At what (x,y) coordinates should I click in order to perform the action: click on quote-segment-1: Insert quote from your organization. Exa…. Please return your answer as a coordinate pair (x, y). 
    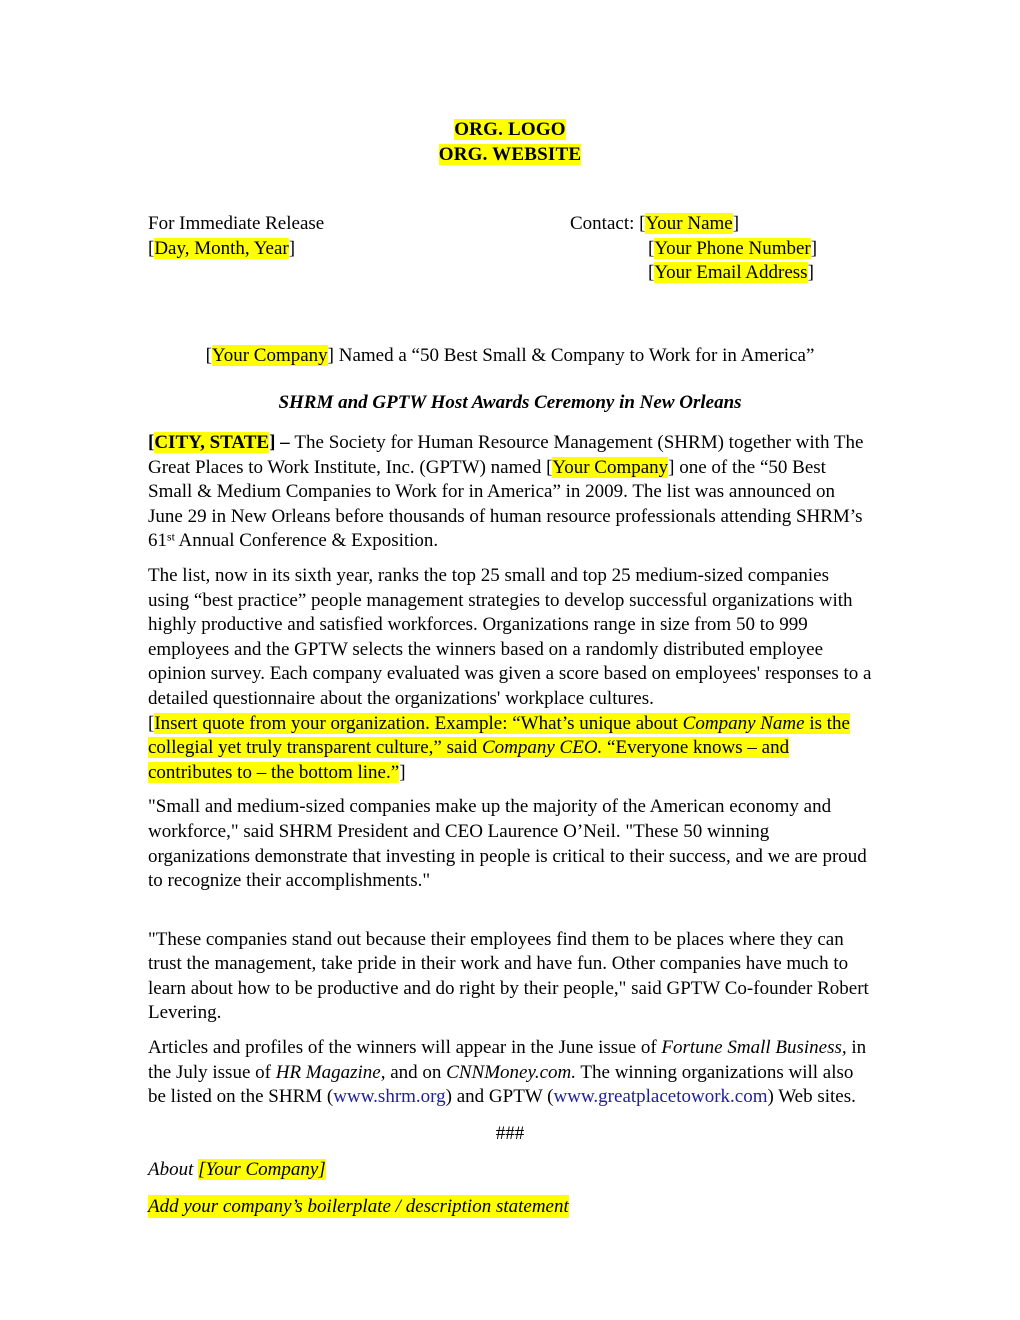
    Looking at the image, I should click on (418, 723).